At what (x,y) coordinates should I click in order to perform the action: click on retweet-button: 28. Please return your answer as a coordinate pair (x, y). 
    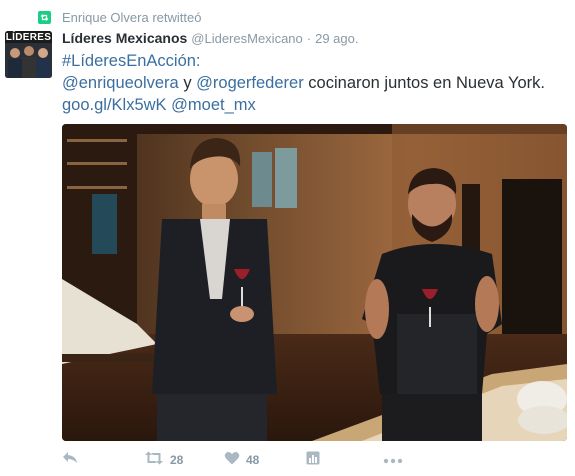
    Looking at the image, I should click on (163, 460).